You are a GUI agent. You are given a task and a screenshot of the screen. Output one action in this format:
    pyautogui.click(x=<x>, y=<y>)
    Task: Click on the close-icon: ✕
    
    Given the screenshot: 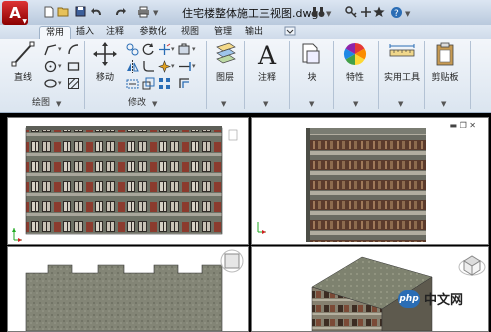 What is the action you would take?
    pyautogui.click(x=472, y=125)
    